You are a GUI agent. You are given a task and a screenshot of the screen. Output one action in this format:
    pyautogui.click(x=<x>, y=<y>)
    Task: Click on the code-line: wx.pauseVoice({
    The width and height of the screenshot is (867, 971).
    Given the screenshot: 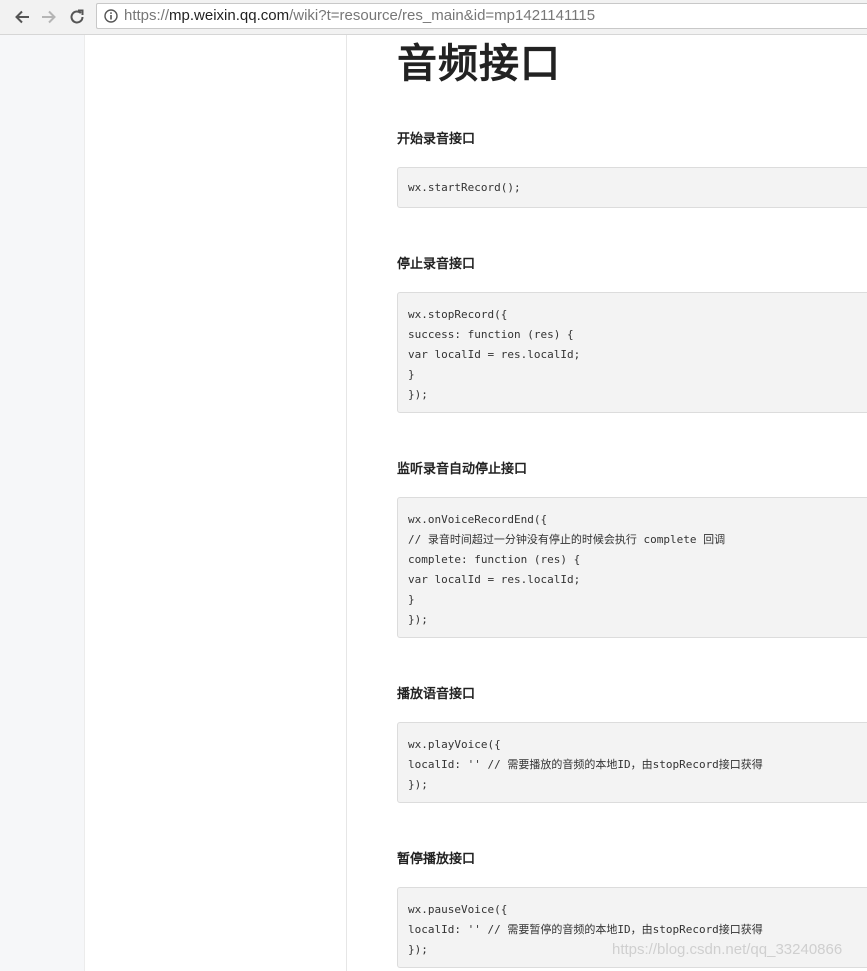 What is the action you would take?
    pyautogui.click(x=458, y=909)
    